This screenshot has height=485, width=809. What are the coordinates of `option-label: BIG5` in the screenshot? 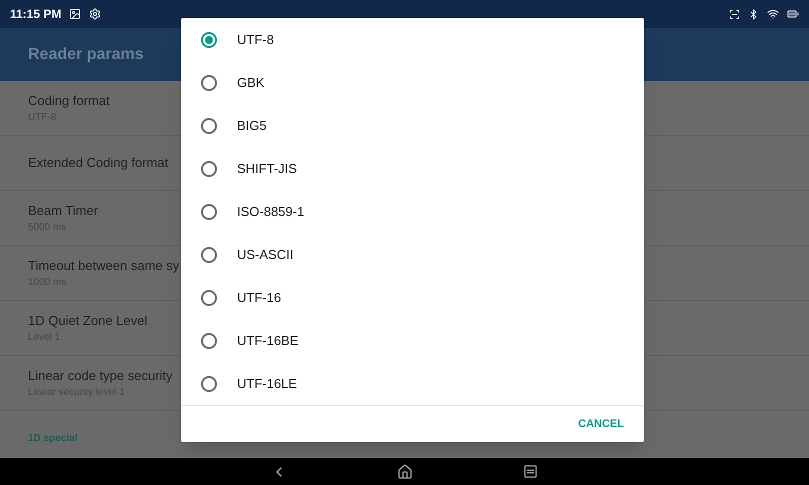 It's located at (252, 125).